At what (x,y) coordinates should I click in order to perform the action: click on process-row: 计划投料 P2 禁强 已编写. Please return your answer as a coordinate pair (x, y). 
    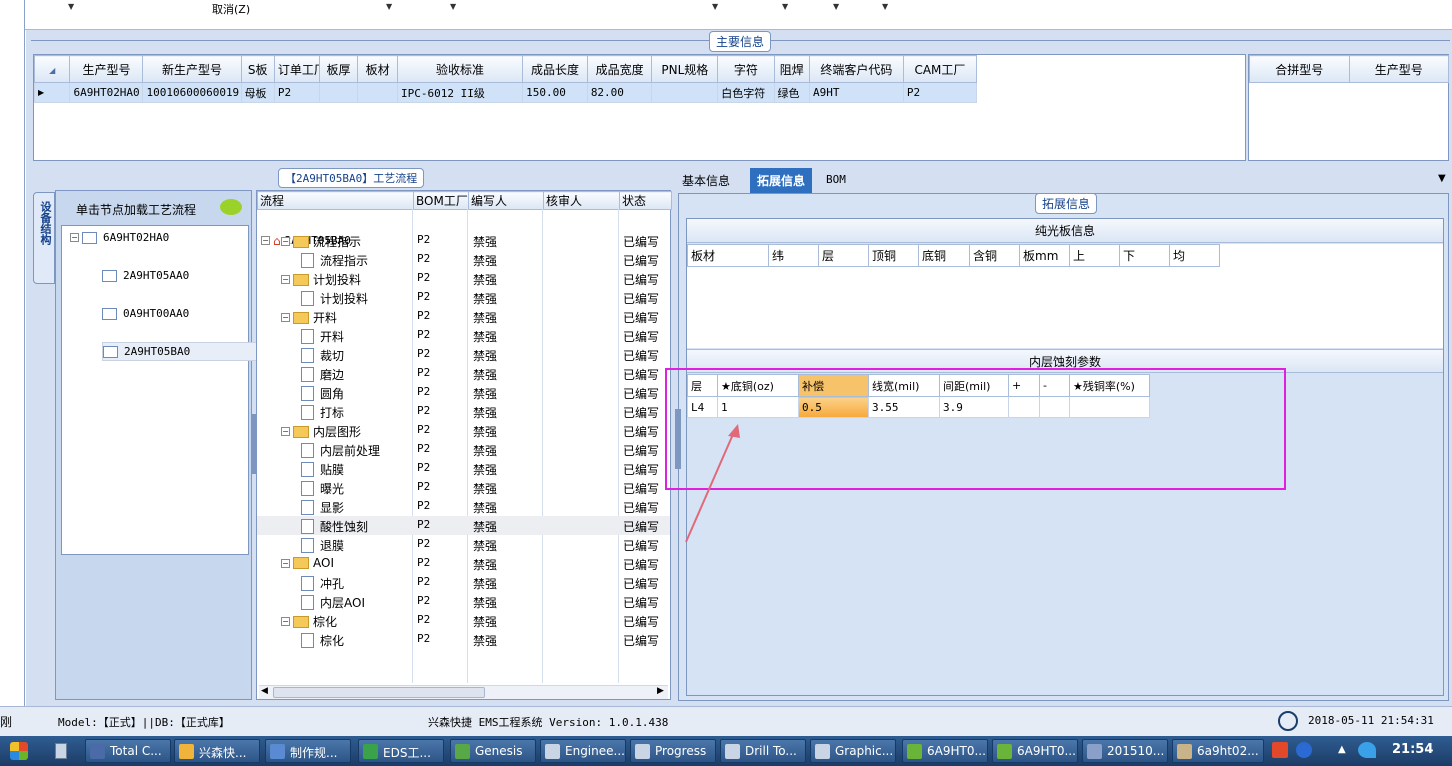
    Looking at the image, I should click on (463, 297).